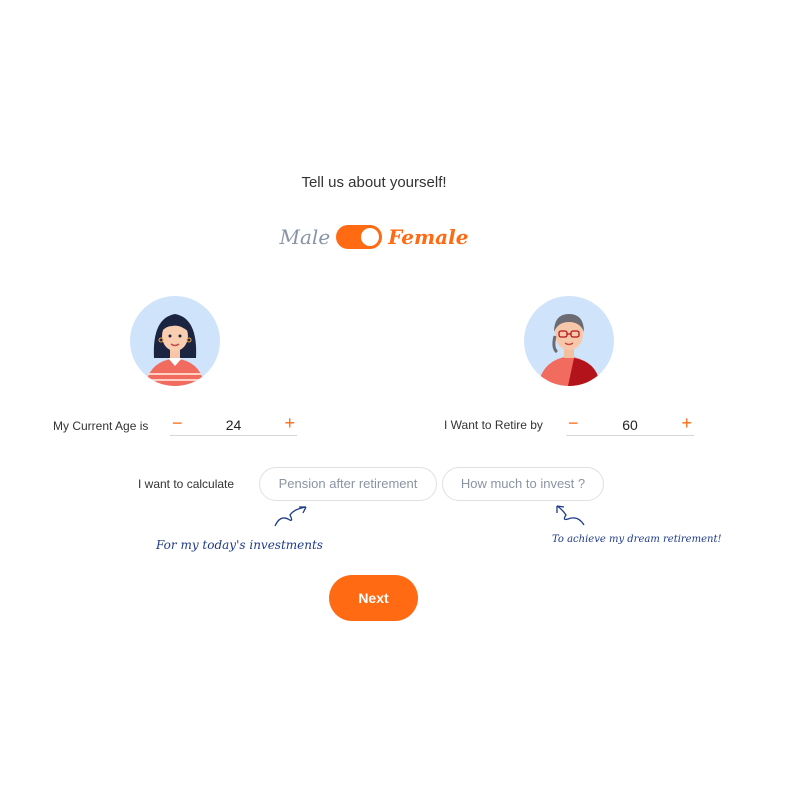  I want to click on investments-note: For my today's investments, so click(239, 545).